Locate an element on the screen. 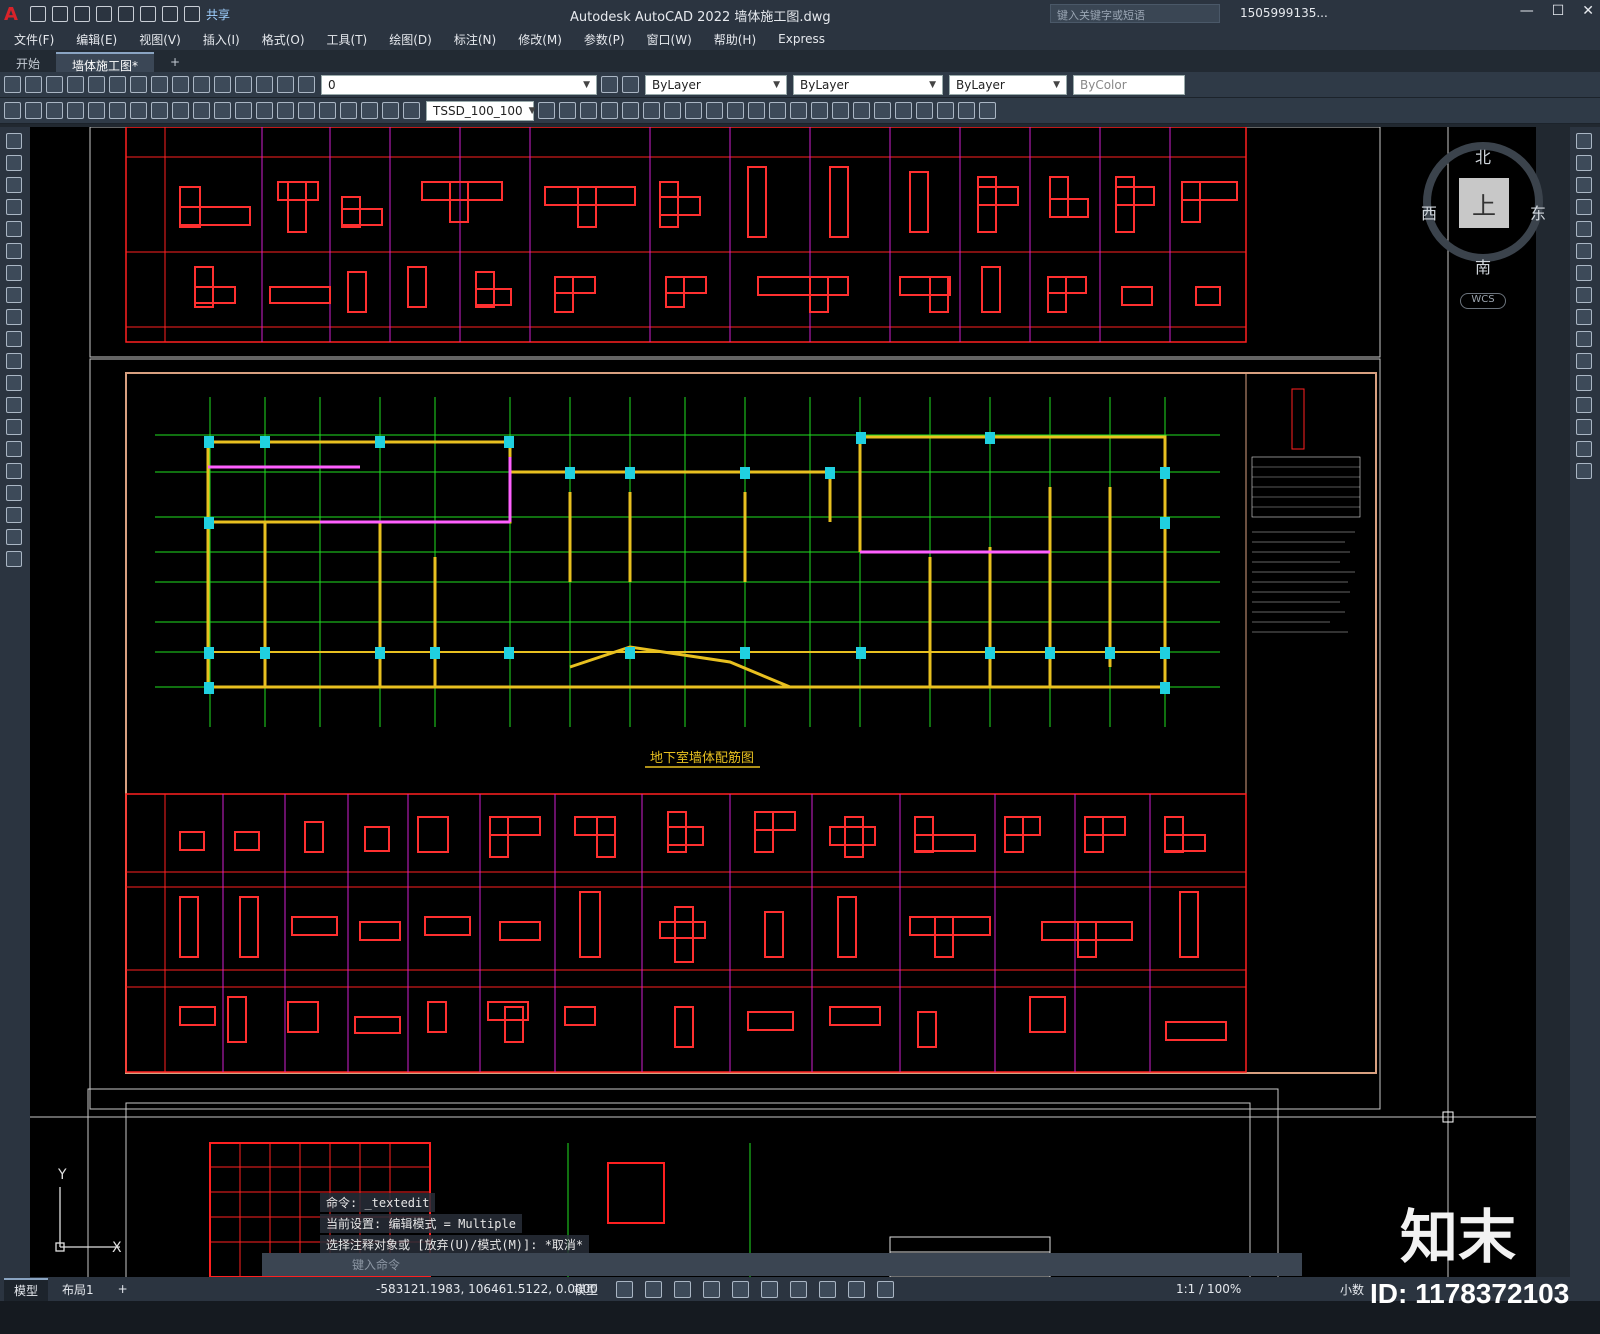 This screenshot has width=1600, height=1334. join-icon is located at coordinates (1584, 405).